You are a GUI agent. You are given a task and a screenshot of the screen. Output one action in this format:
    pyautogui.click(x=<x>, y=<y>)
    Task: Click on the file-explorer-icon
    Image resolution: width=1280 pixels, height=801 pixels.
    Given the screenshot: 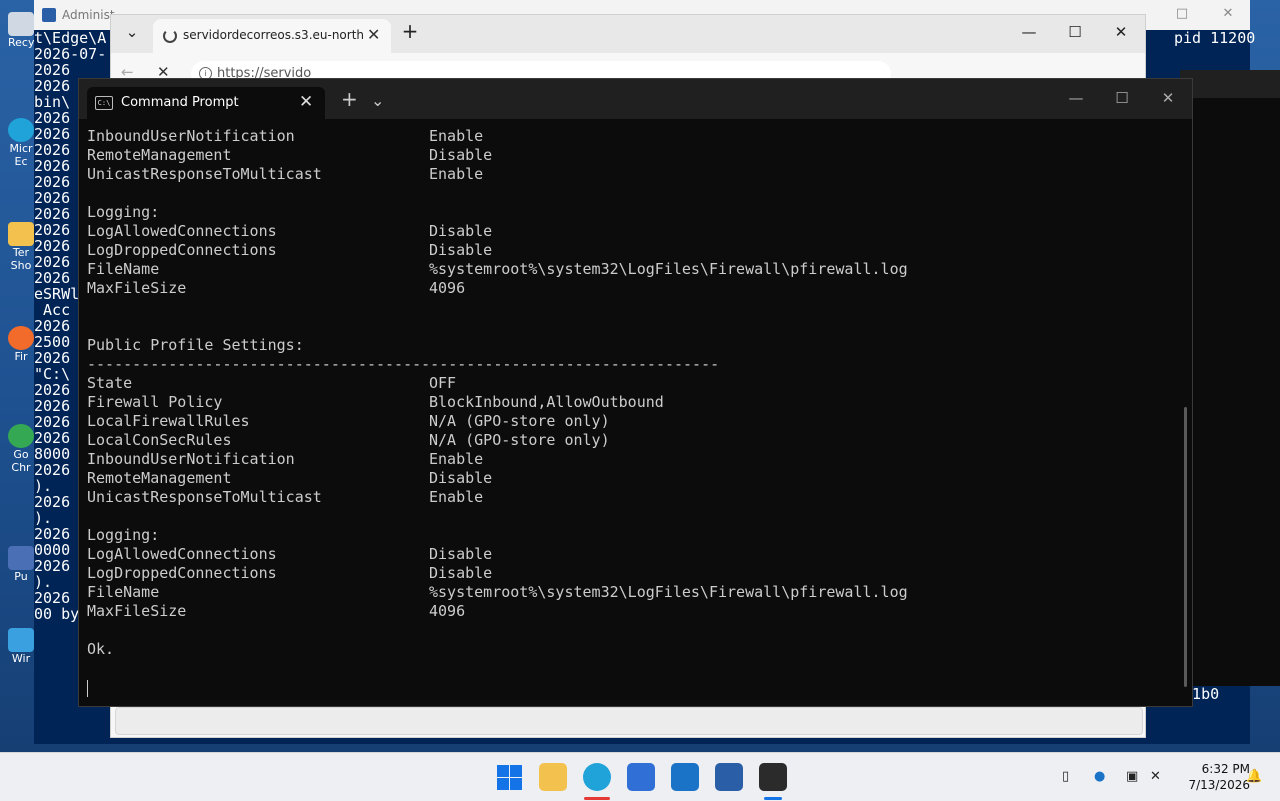 What is the action you would take?
    pyautogui.click(x=553, y=777)
    